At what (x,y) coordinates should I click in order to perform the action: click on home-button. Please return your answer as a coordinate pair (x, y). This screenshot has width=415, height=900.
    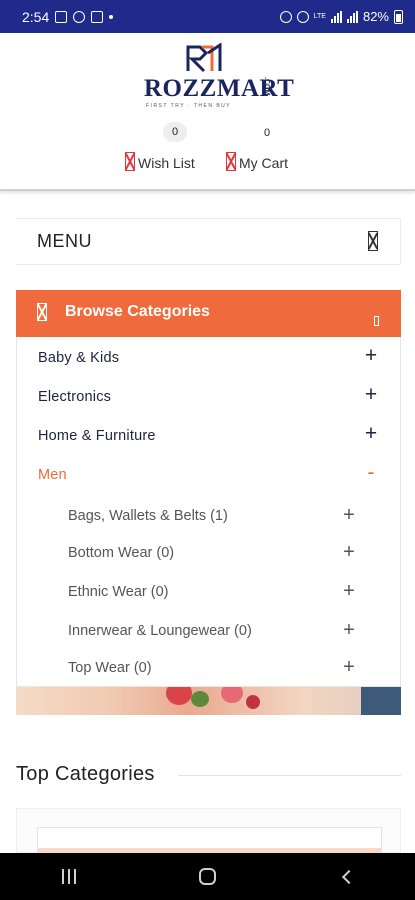
    Looking at the image, I should click on (207, 877).